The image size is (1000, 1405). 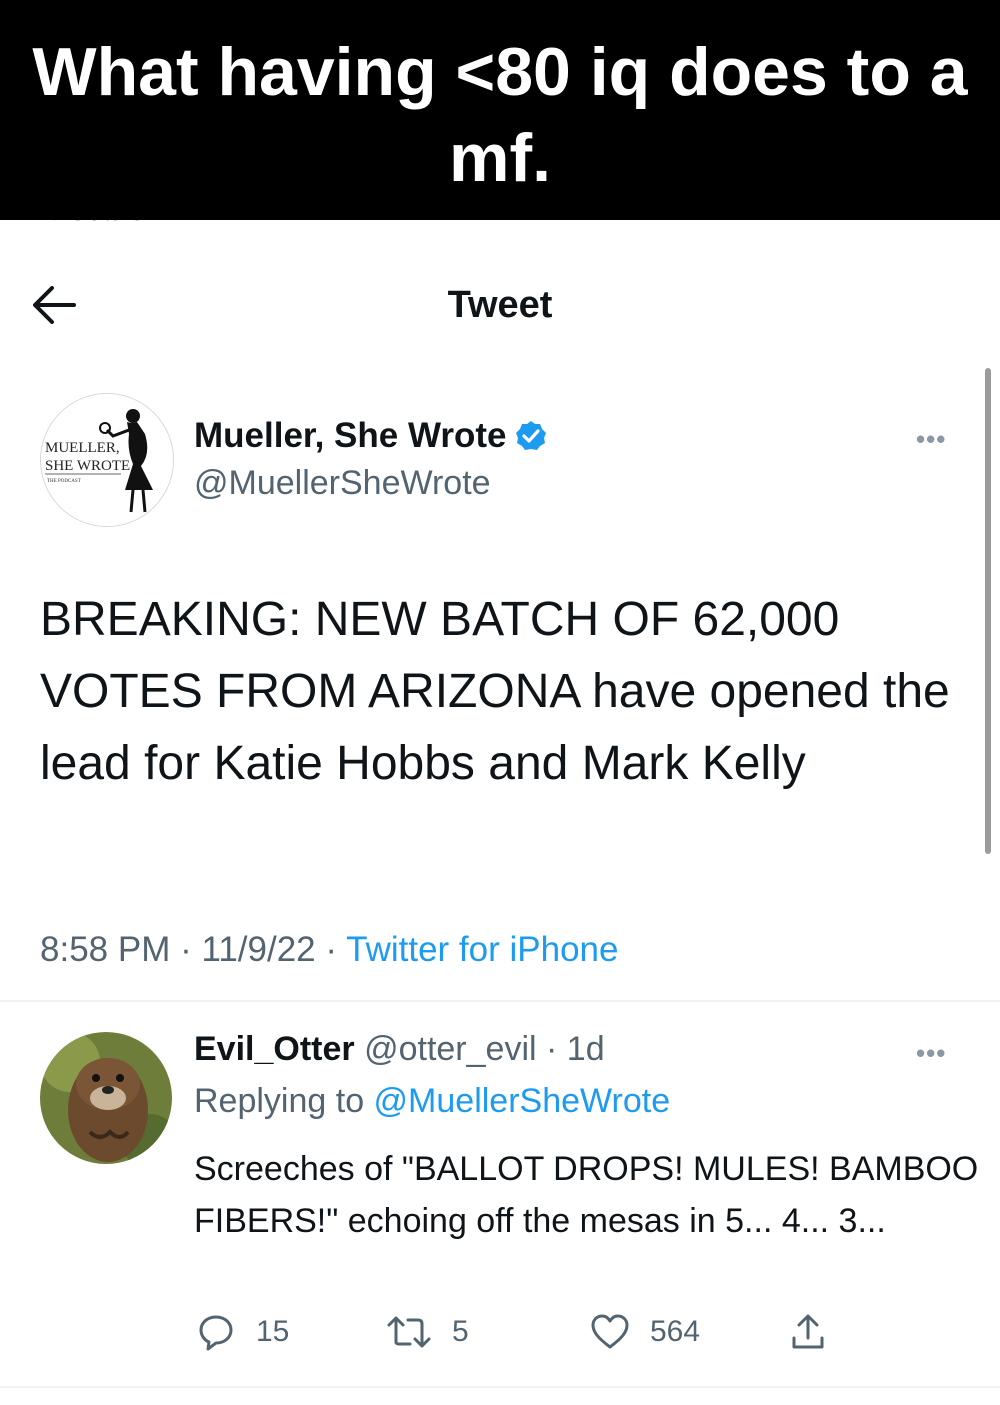 What do you see at coordinates (450, 1049) in the screenshot?
I see `reply-author-handle: @otter_evil` at bounding box center [450, 1049].